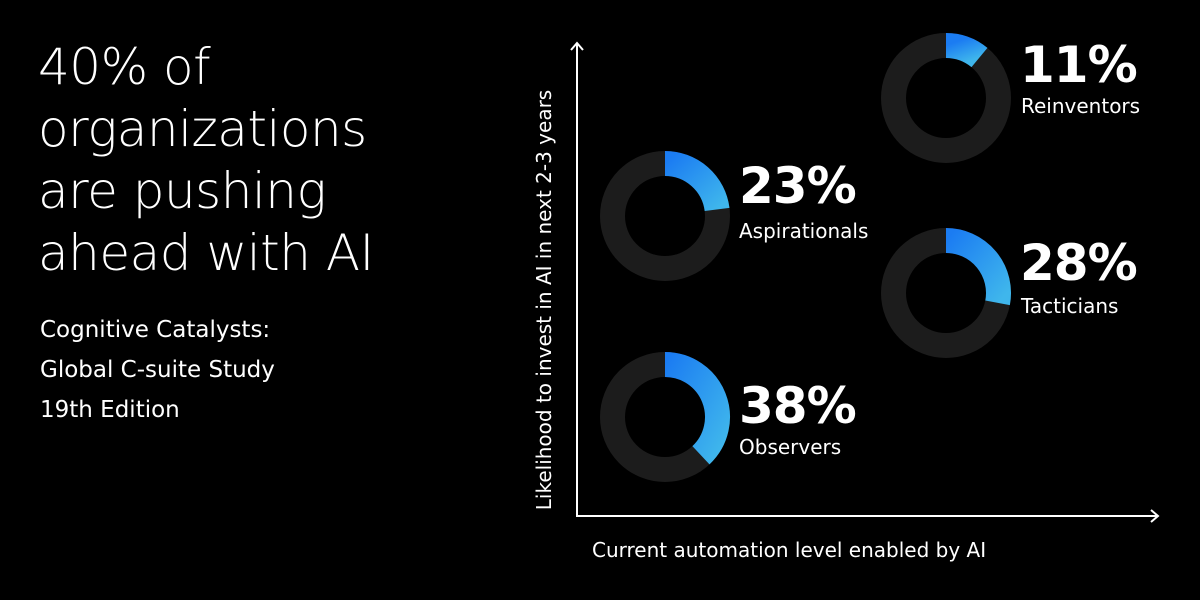 The width and height of the screenshot is (1200, 600). What do you see at coordinates (1079, 263) in the screenshot?
I see `segment-percent: 28%` at bounding box center [1079, 263].